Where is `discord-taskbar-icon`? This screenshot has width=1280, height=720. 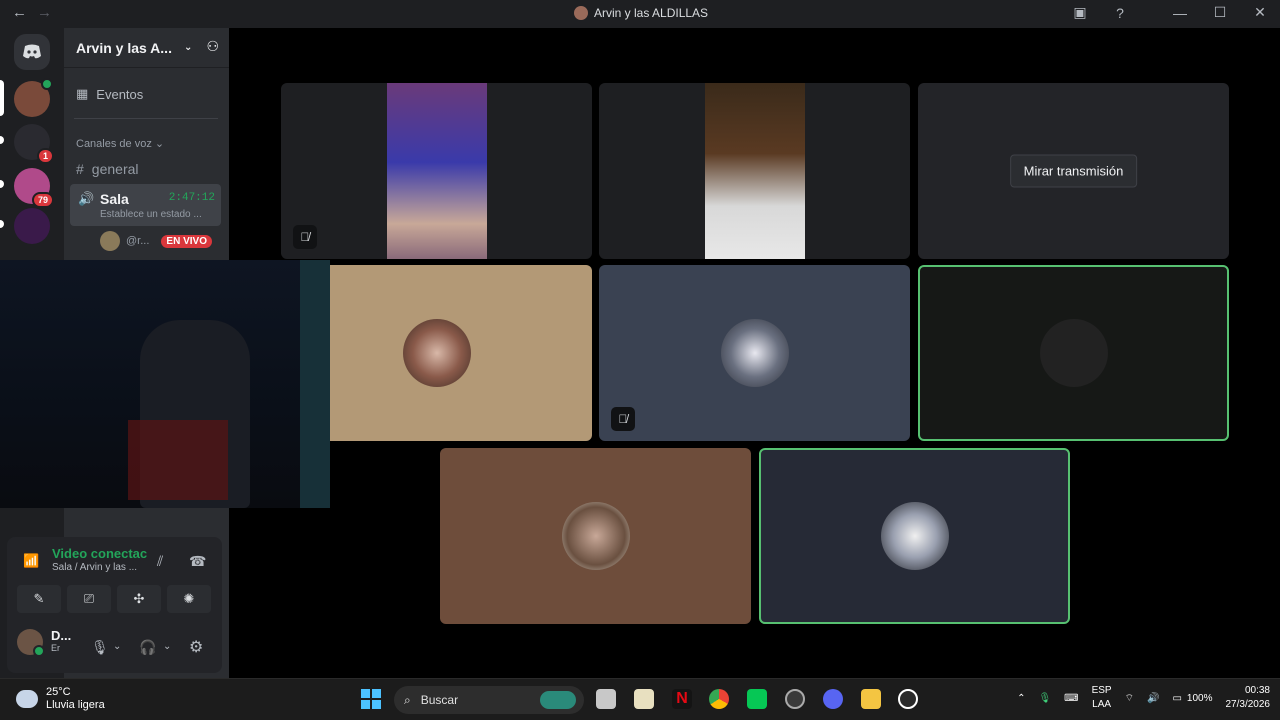
discord-taskbar-icon is located at coordinates (833, 699).